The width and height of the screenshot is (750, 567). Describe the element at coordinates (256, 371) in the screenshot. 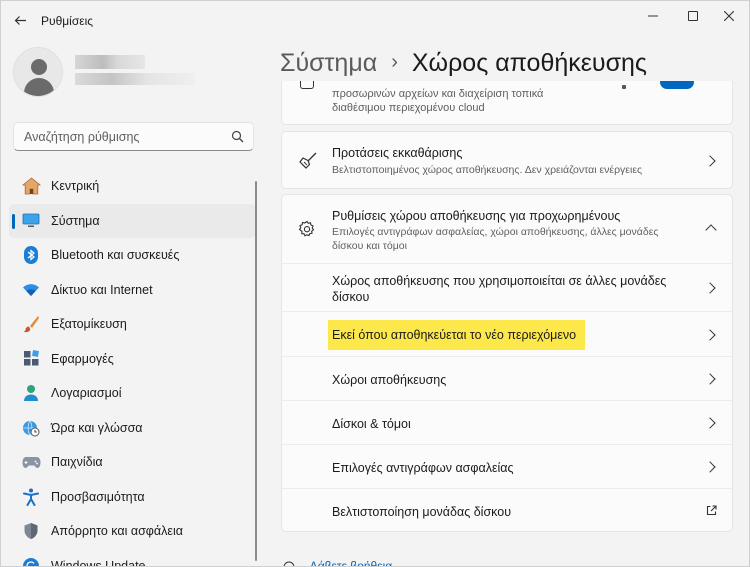

I see `sidebar-scrollbar` at that location.